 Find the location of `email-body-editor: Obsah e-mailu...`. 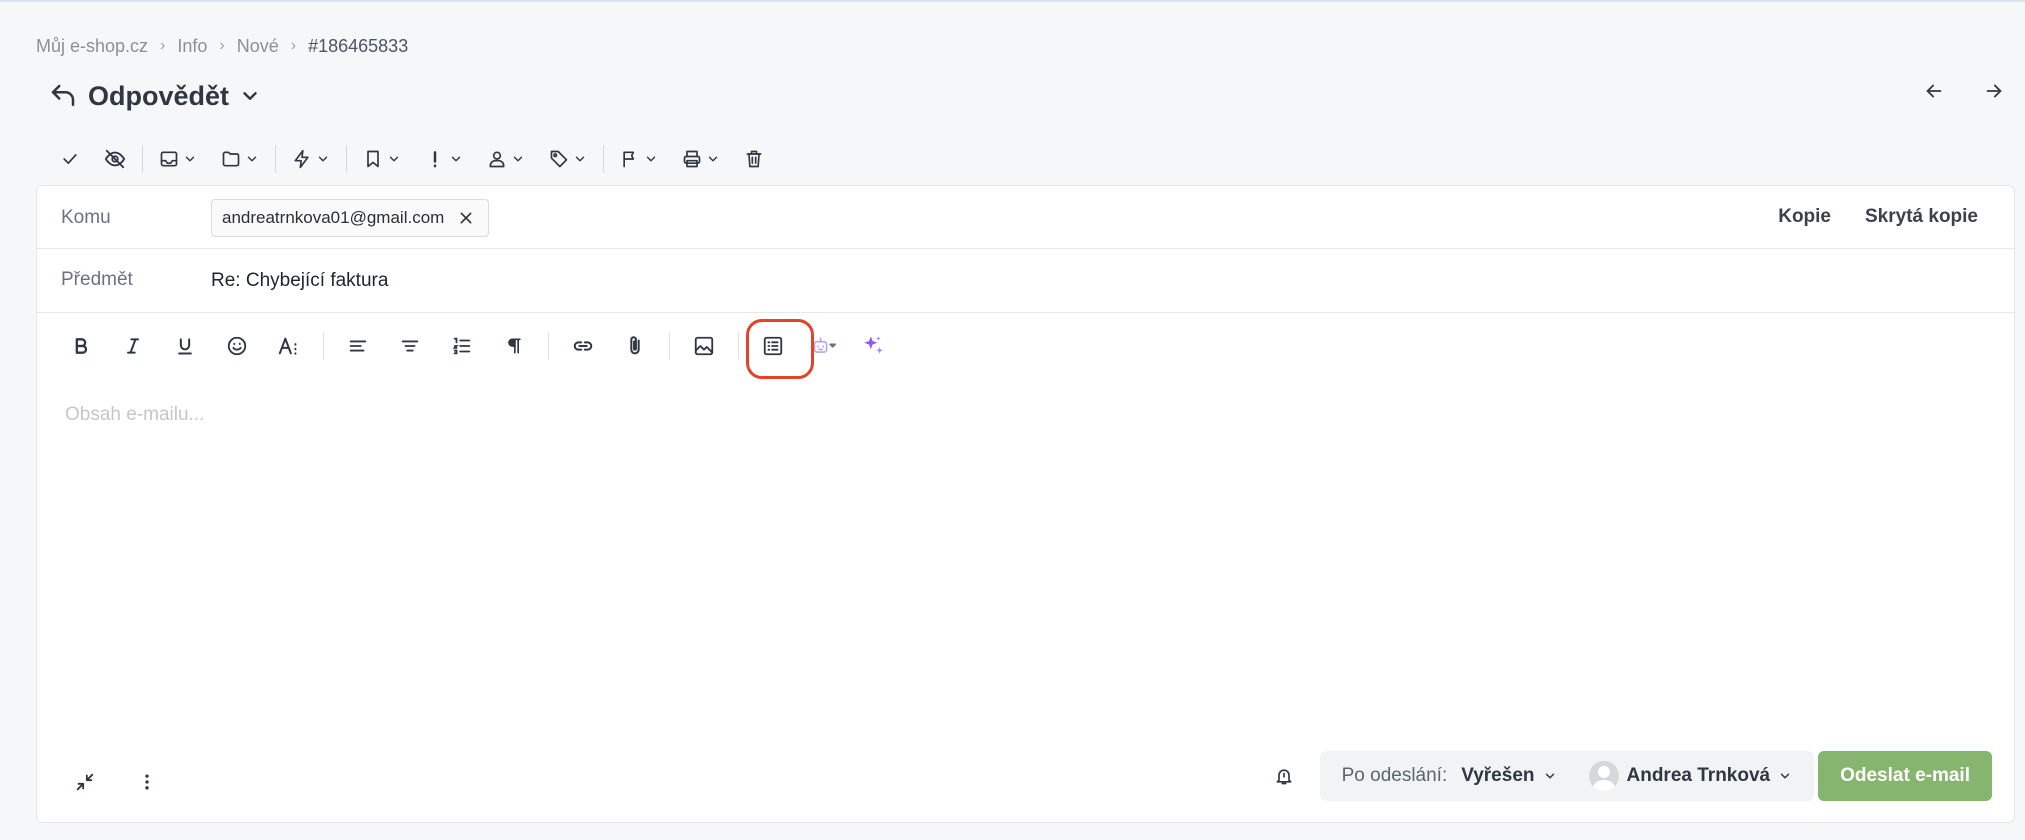

email-body-editor: Obsah e-mailu... is located at coordinates (134, 415).